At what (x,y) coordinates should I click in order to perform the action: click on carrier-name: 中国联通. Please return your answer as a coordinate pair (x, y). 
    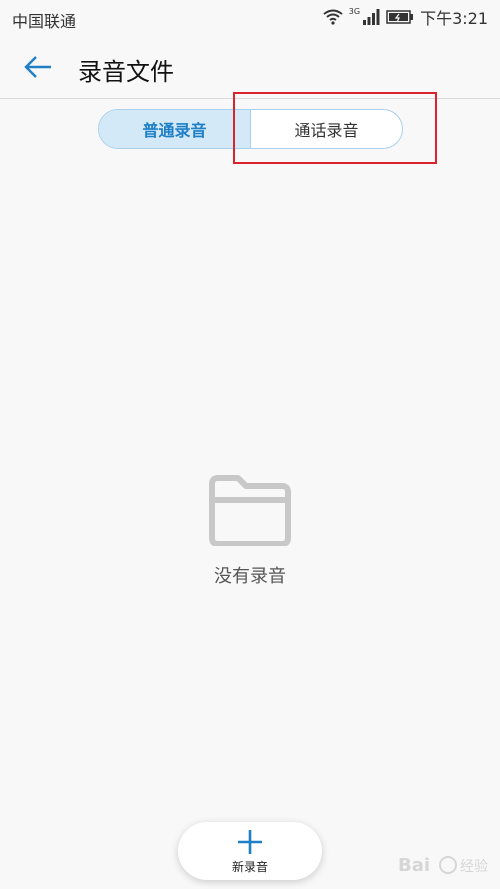
    Looking at the image, I should click on (44, 21).